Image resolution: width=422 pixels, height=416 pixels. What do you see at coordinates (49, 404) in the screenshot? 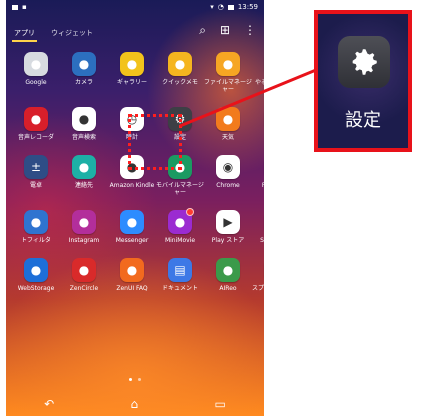
I see `back-icon: ↶` at bounding box center [49, 404].